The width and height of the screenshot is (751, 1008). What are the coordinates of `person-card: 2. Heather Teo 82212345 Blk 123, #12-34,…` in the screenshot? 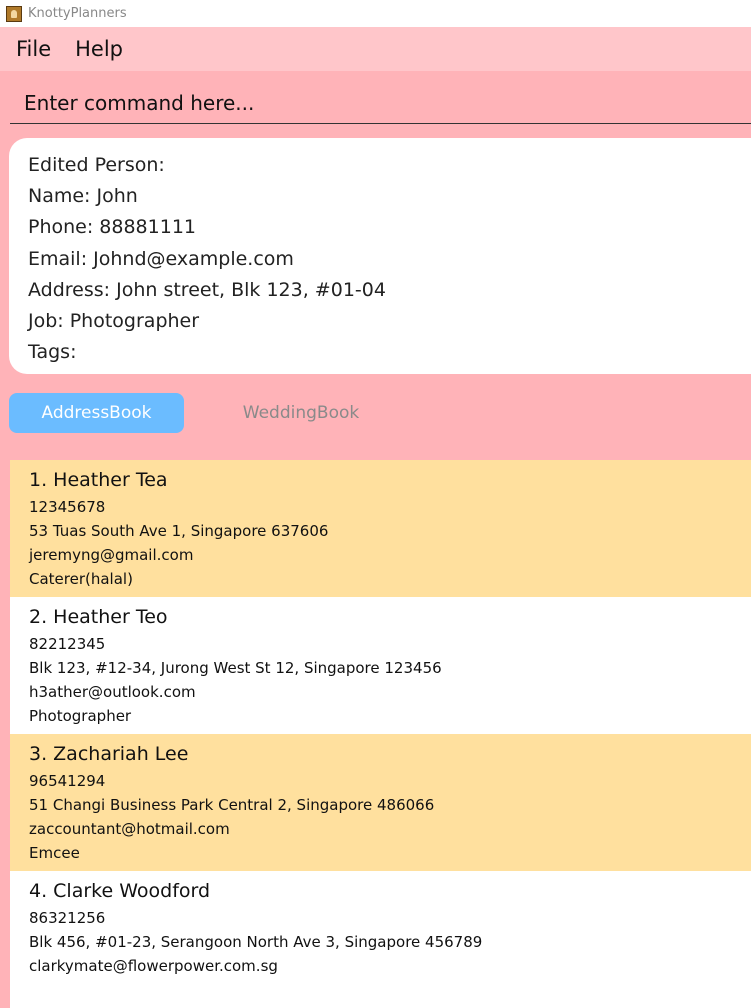 It's located at (380, 665).